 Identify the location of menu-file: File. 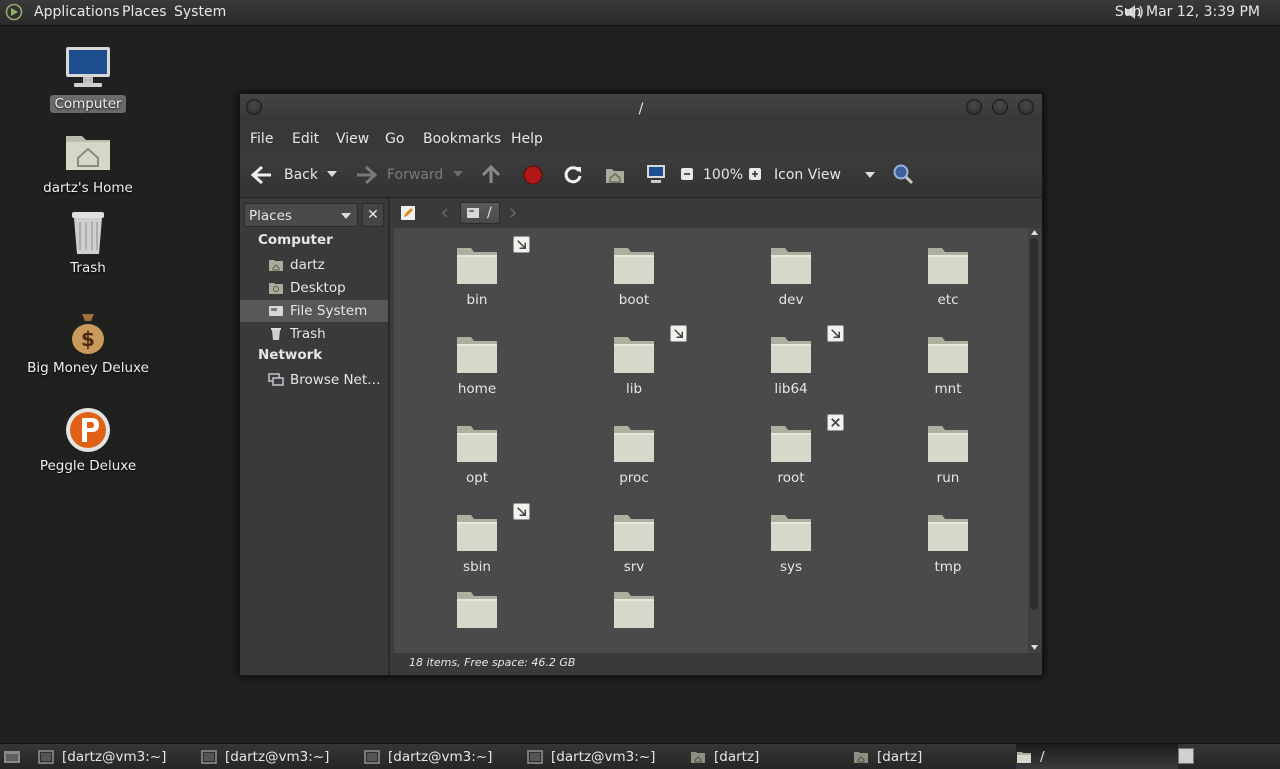
(261, 139).